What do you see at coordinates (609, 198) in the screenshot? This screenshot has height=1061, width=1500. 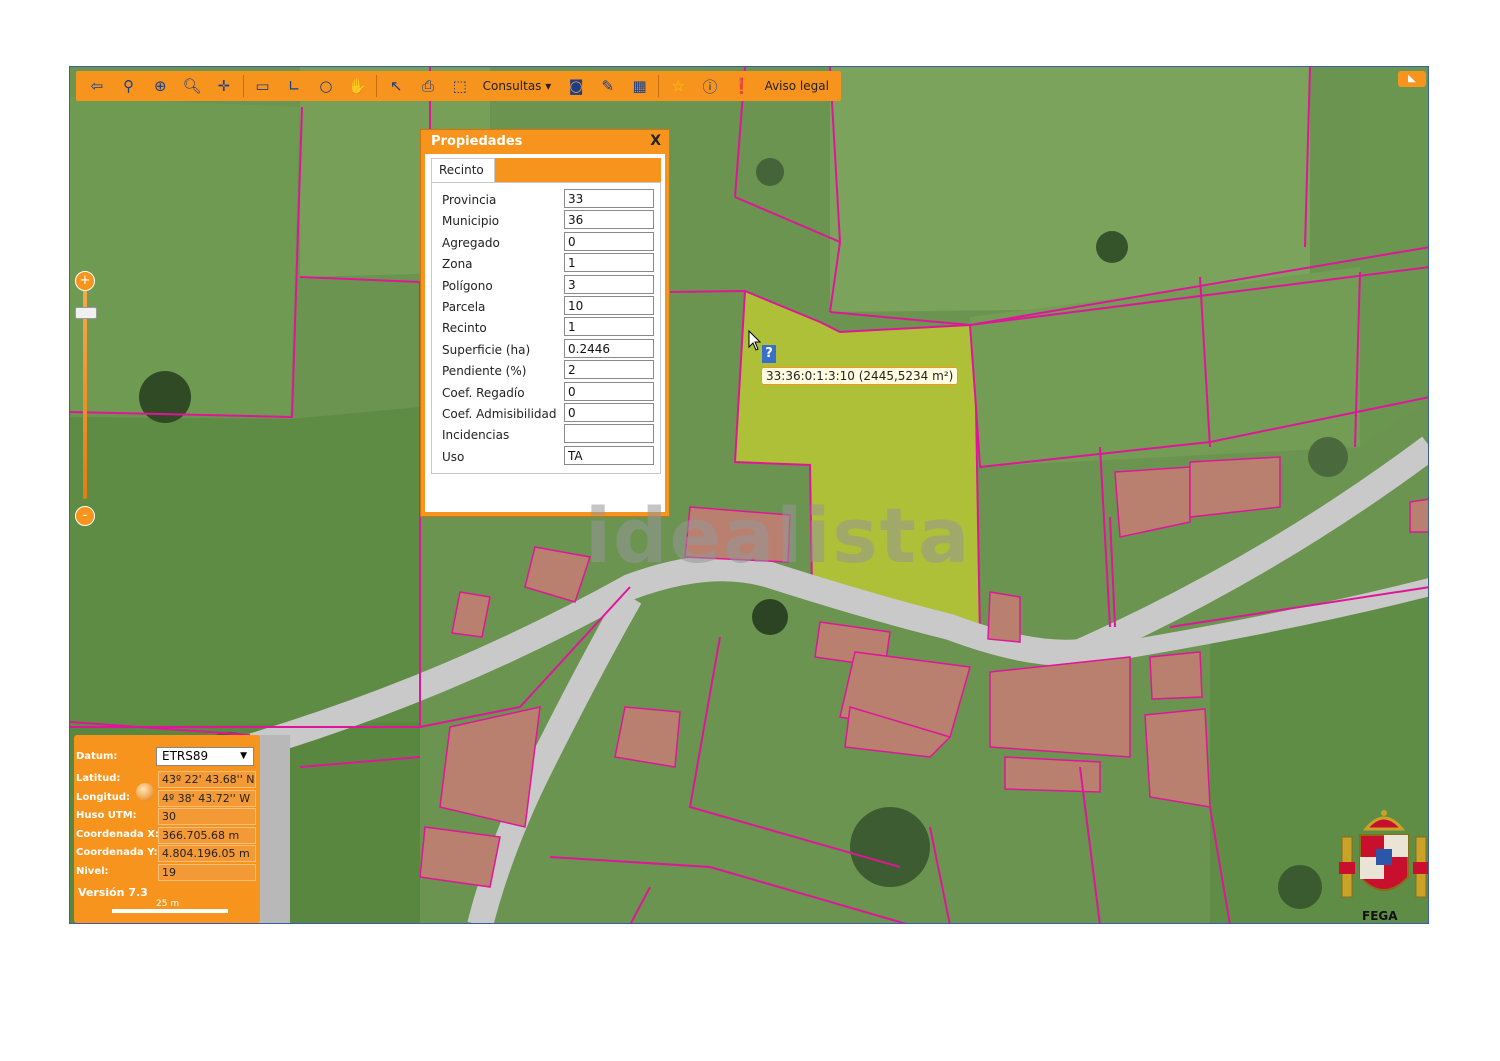 I see `field-value: 33` at bounding box center [609, 198].